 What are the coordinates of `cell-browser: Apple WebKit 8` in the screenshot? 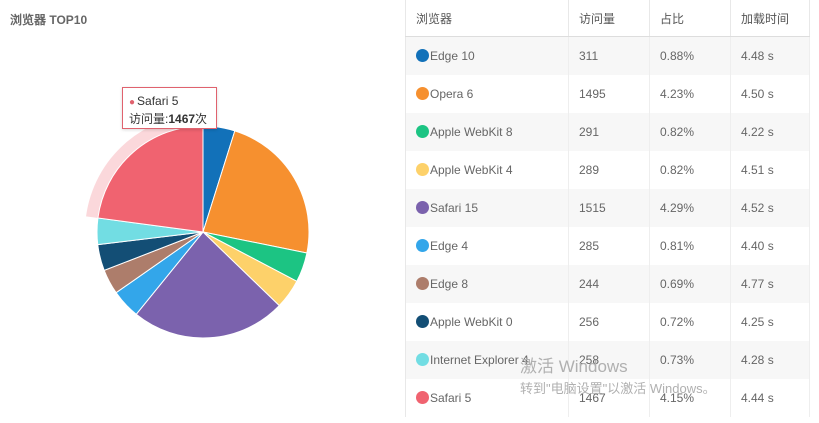 It's located at (487, 132).